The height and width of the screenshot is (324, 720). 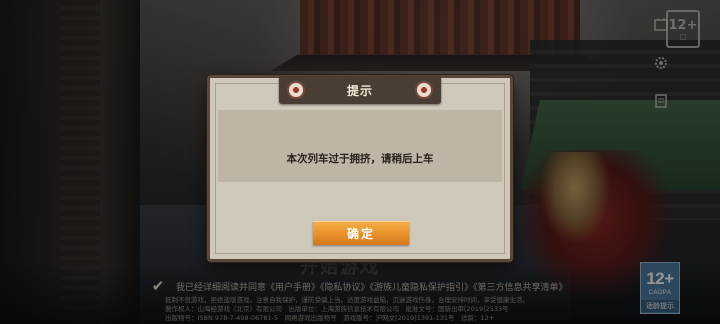 What do you see at coordinates (361, 233) in the screenshot?
I see `confirm-button: 确定` at bounding box center [361, 233].